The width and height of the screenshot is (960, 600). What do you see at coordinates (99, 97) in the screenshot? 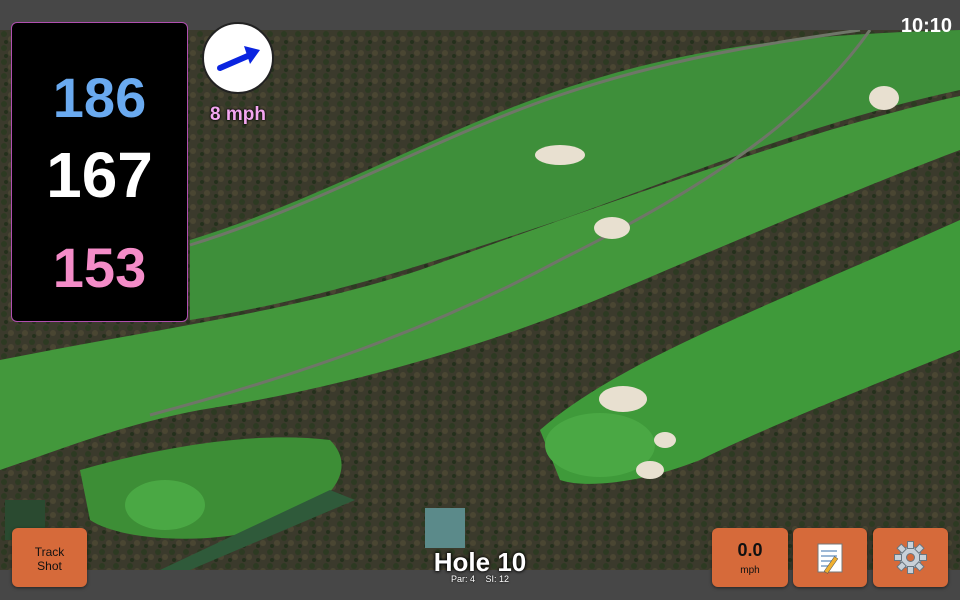
I see `back-distance: 186` at bounding box center [99, 97].